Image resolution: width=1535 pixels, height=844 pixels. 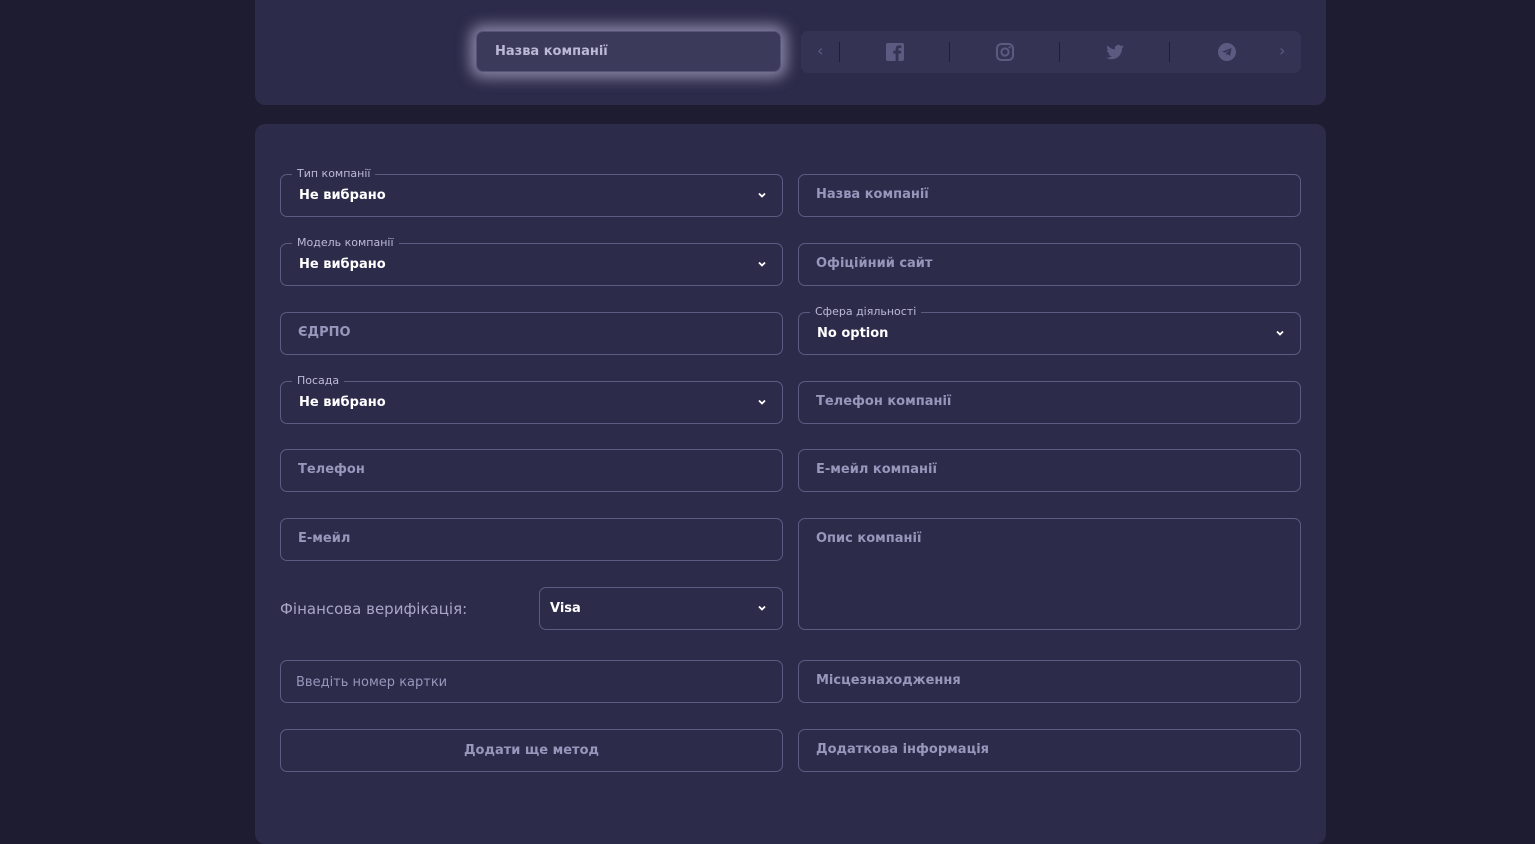 What do you see at coordinates (872, 194) in the screenshot?
I see `company-name-placeholder: Назва компанії` at bounding box center [872, 194].